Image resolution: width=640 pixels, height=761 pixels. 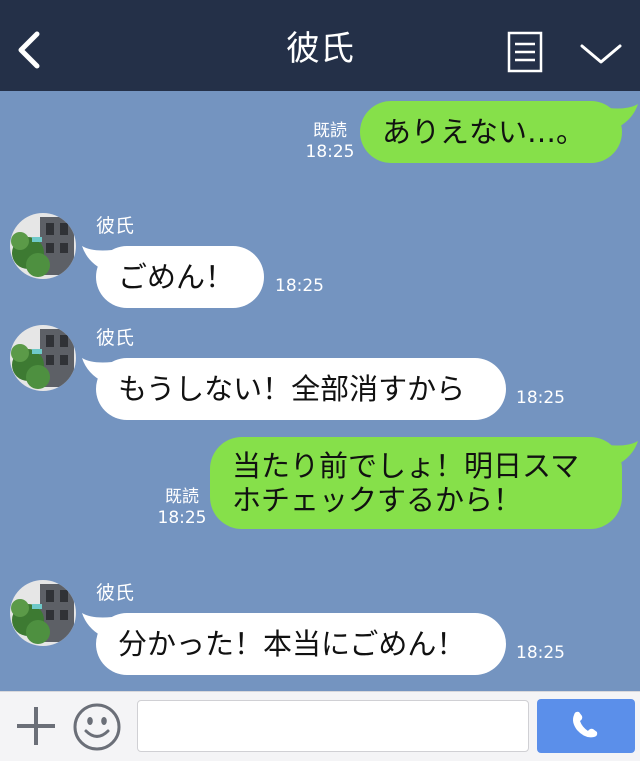 What do you see at coordinates (292, 389) in the screenshot?
I see `message-text: もうしない！全部消すから` at bounding box center [292, 389].